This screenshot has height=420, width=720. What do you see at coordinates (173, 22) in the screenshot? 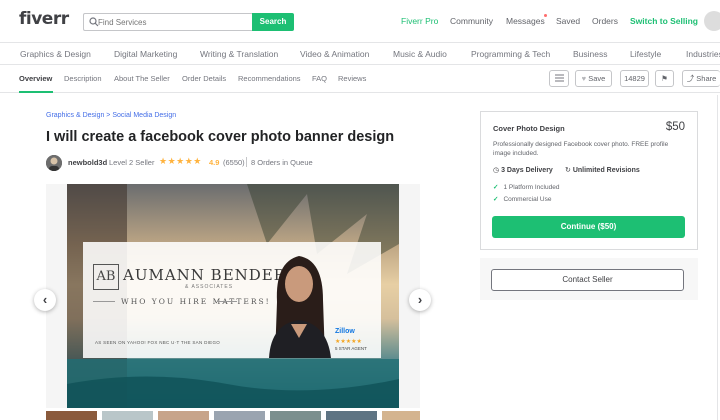
I see `search-input` at bounding box center [173, 22].